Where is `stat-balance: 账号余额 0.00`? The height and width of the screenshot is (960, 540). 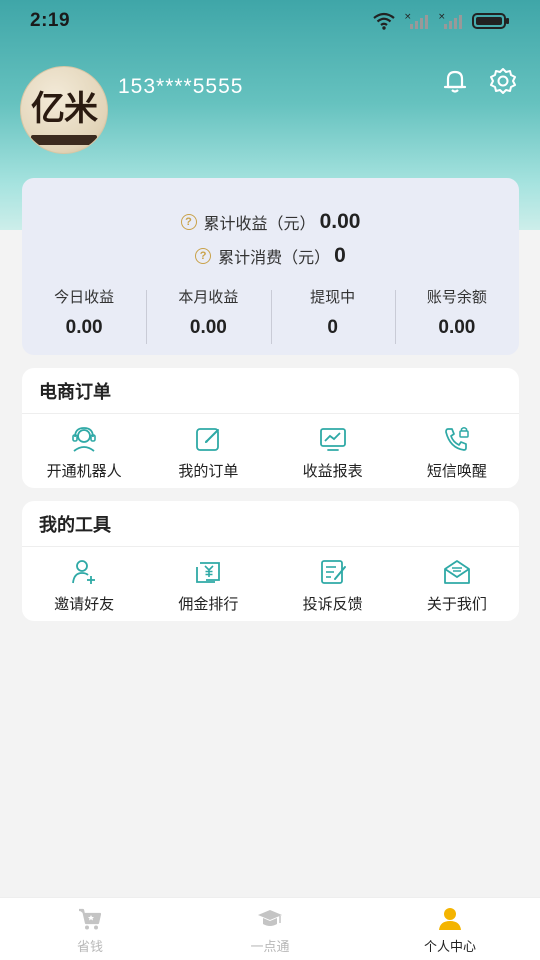 stat-balance: 账号余额 0.00 is located at coordinates (456, 313).